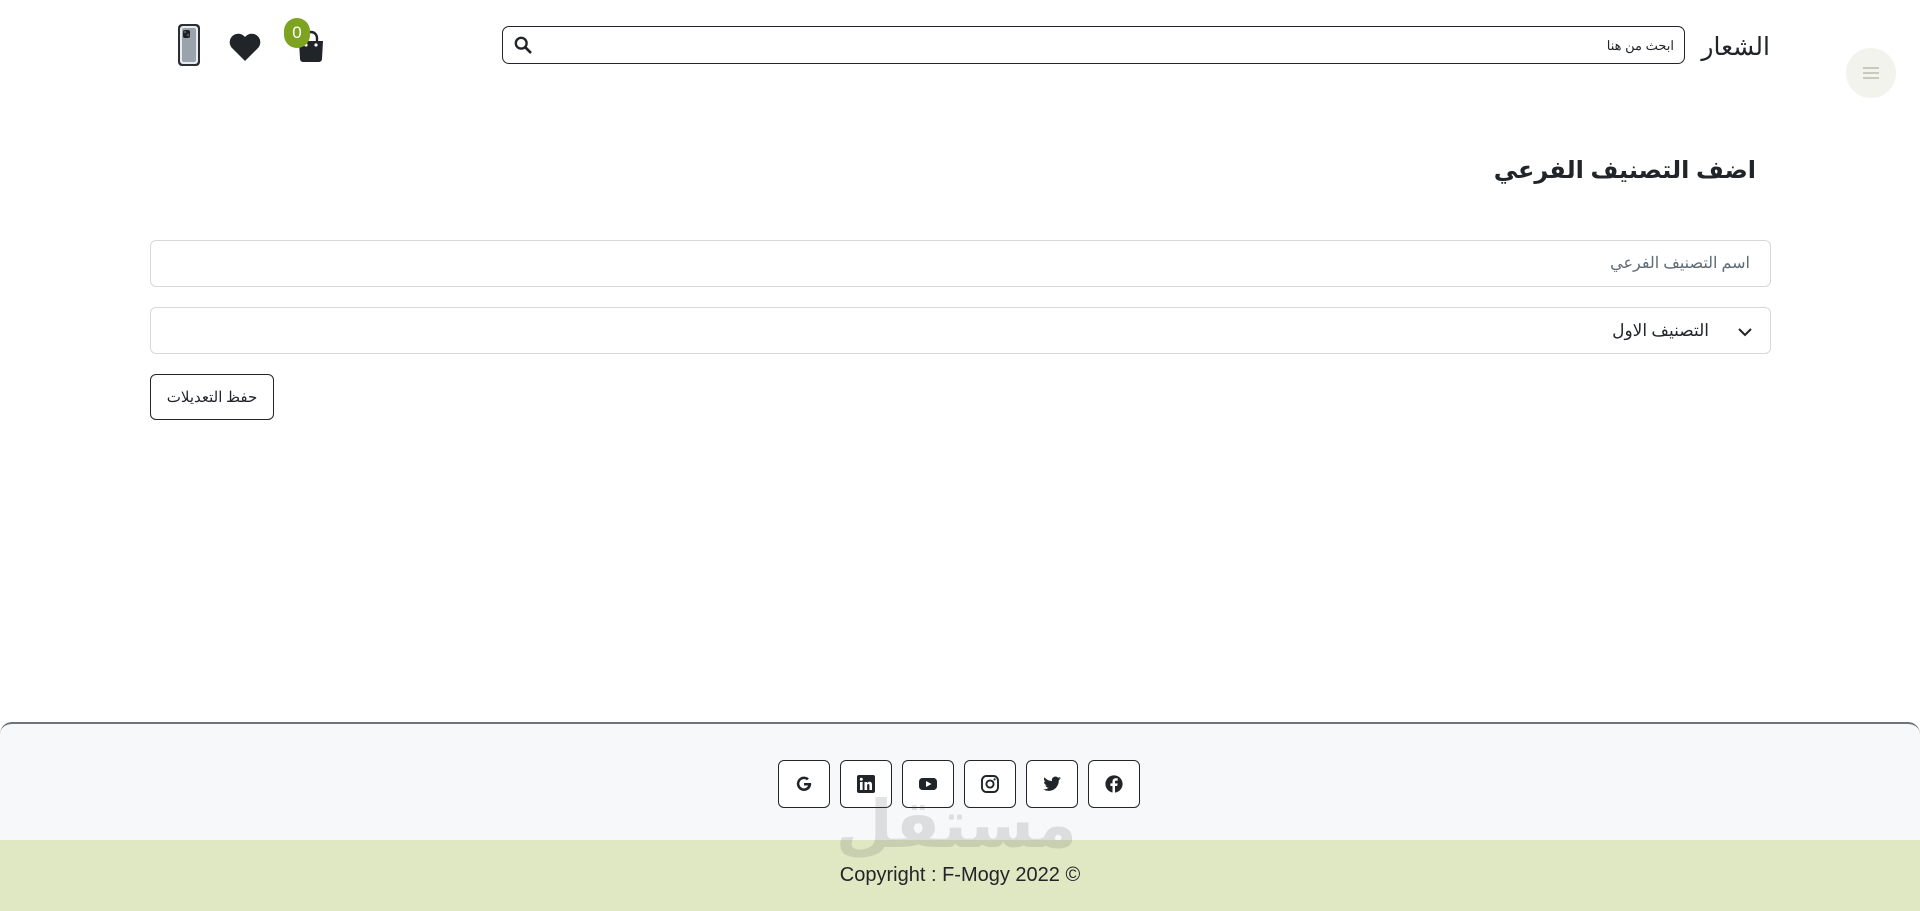 The width and height of the screenshot is (1920, 911). I want to click on copyright-bar: Copyright : F-Mogy 2022 ©, so click(960, 875).